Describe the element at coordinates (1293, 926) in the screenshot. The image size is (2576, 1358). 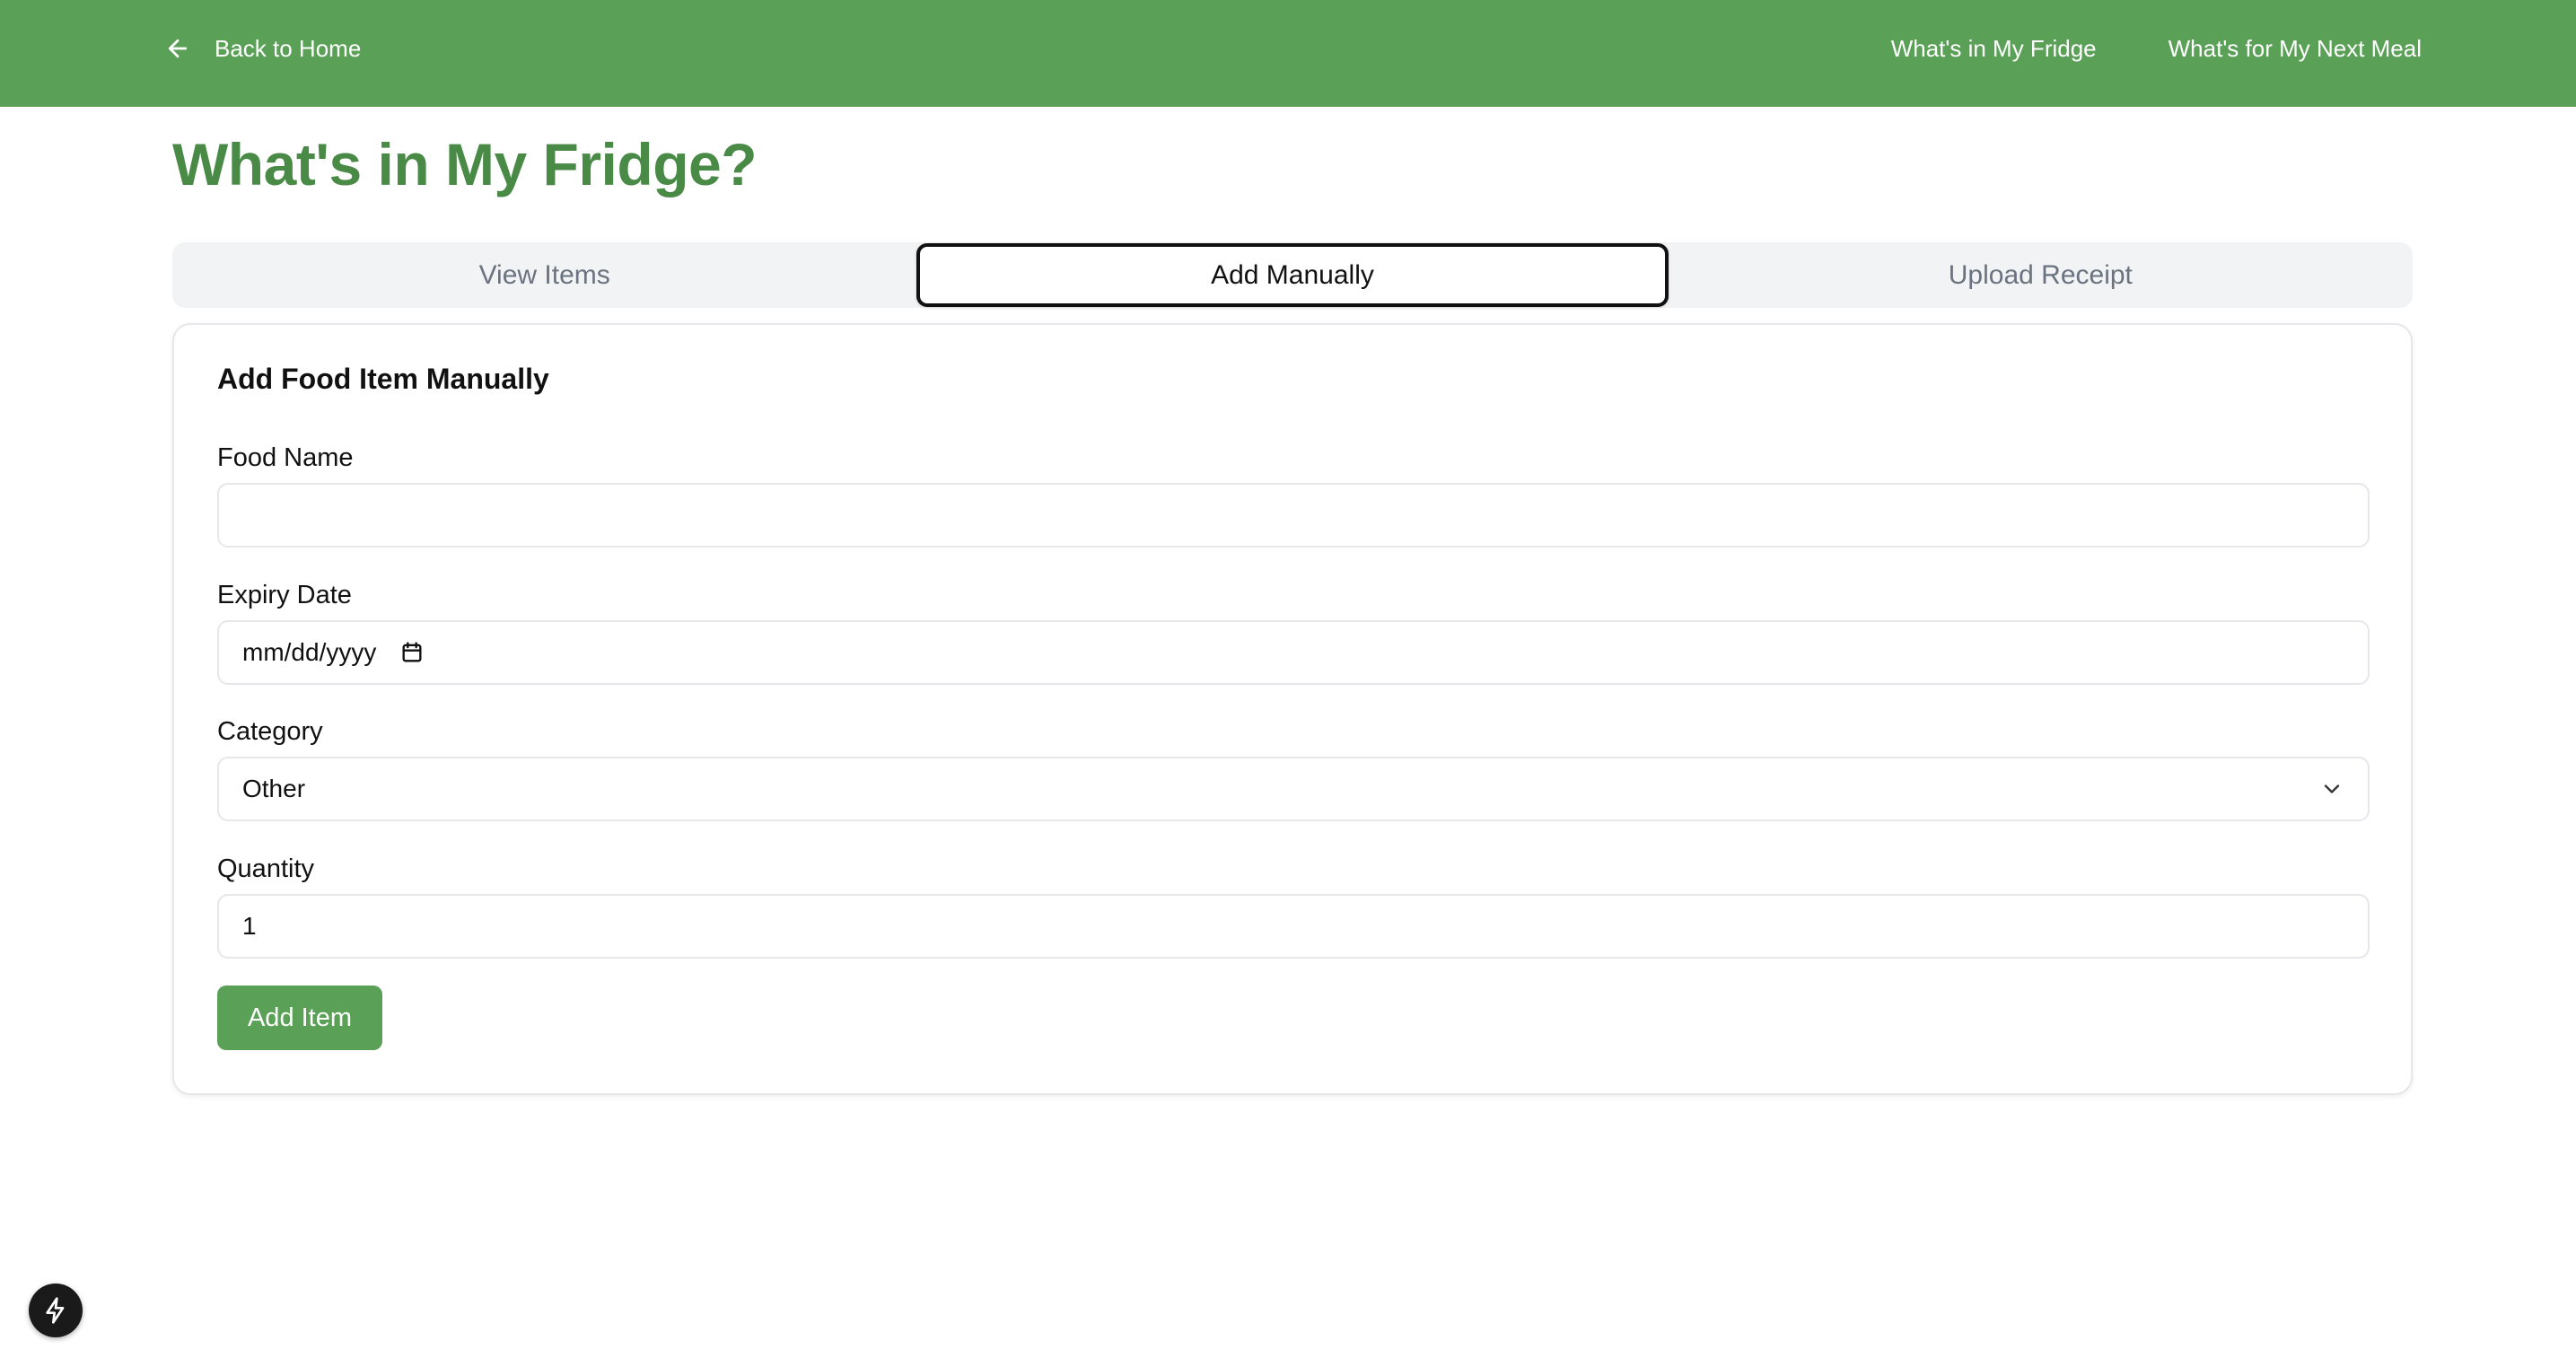
I see `quantity-input: 1` at that location.